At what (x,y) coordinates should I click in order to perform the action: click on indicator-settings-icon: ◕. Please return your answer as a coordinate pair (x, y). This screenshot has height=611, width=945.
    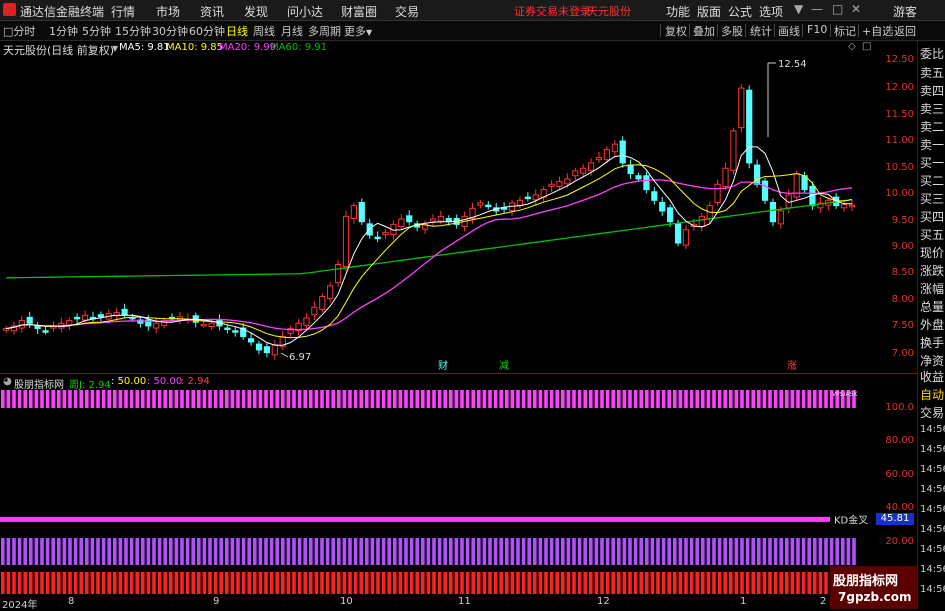
    Looking at the image, I should click on (7, 381).